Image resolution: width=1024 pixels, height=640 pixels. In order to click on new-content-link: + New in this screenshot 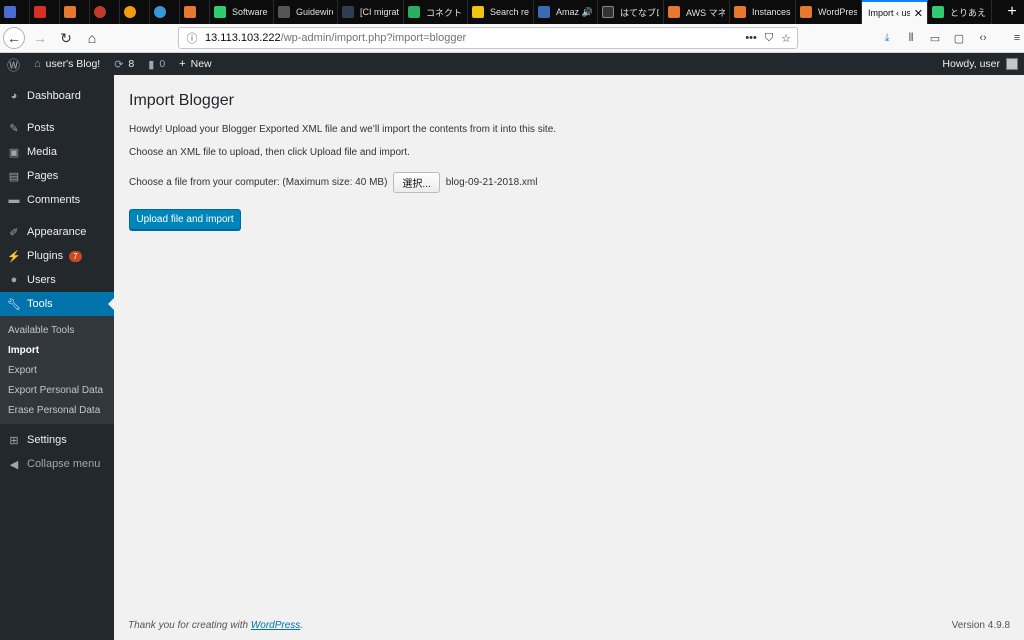, I will do `click(195, 64)`.